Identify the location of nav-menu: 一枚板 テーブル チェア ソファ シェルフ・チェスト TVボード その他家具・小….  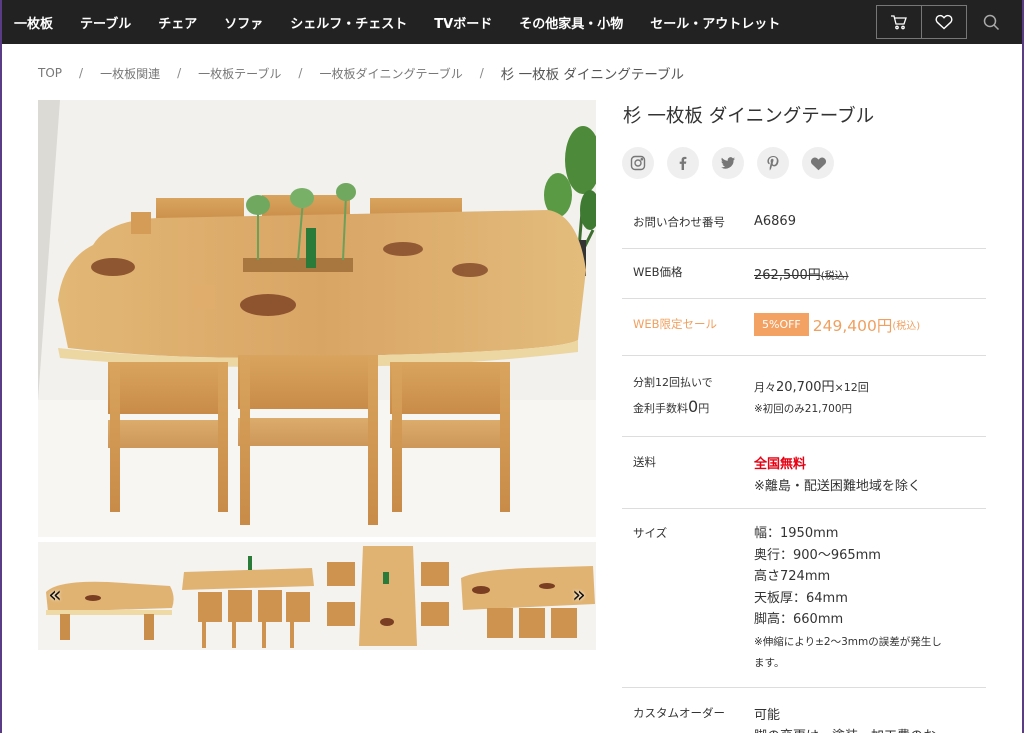
(390, 22).